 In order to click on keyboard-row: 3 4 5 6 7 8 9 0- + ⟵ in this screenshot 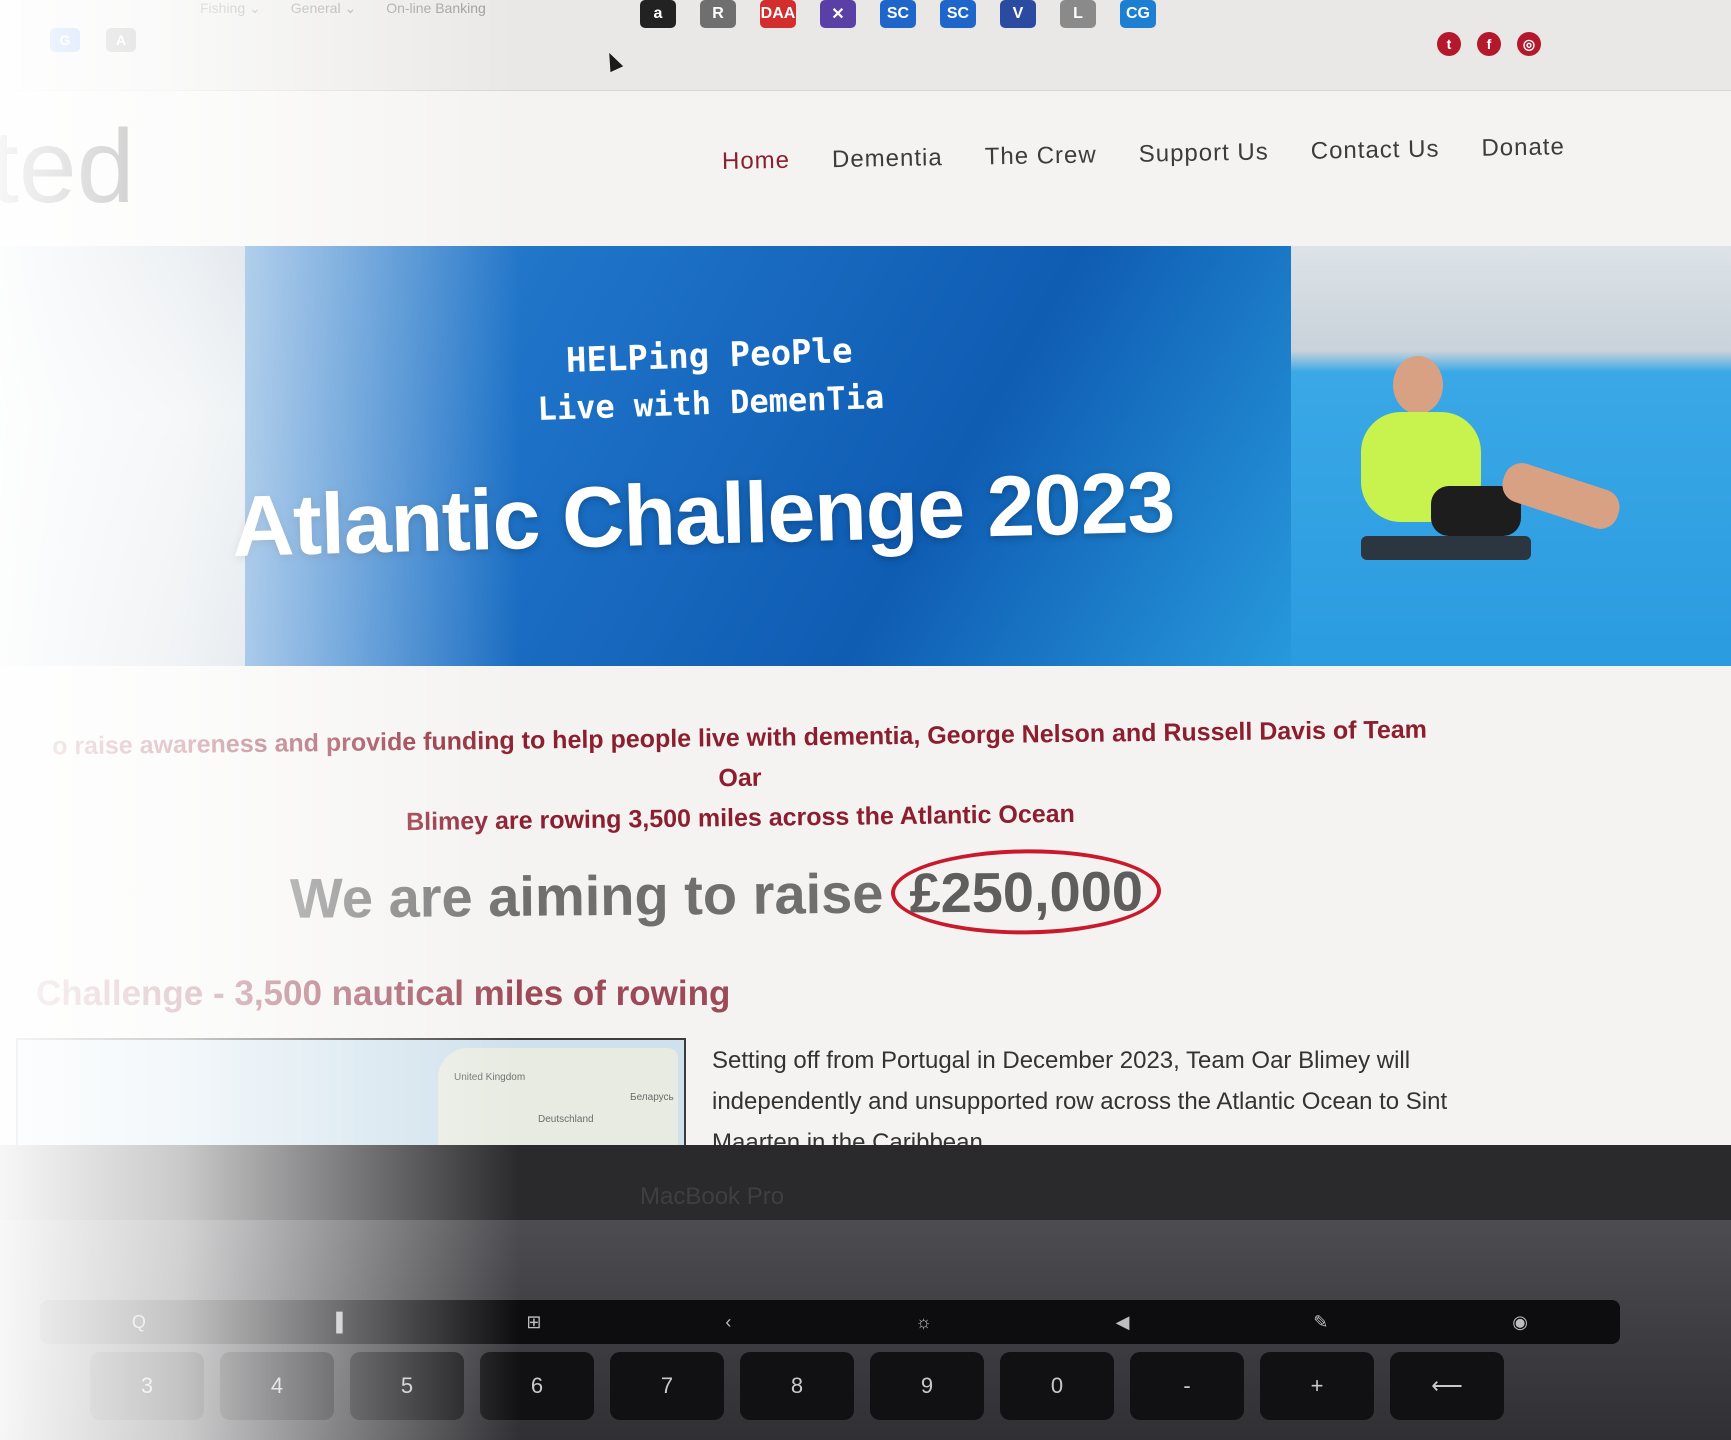, I will do `click(797, 1386)`.